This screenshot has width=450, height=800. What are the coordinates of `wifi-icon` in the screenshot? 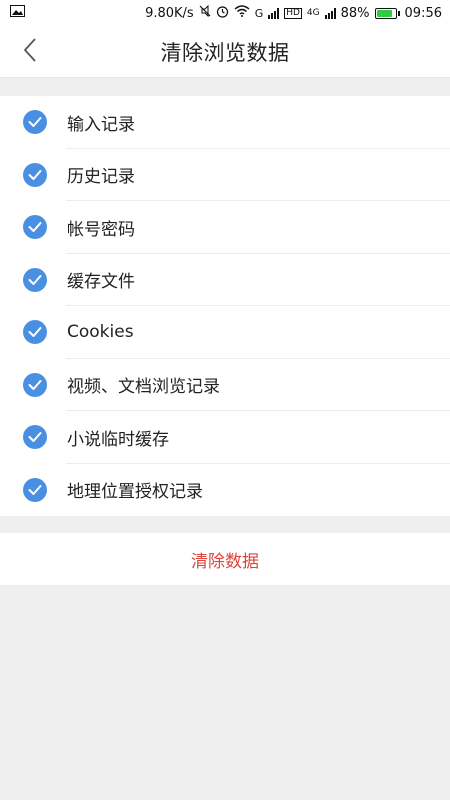 It's located at (242, 13).